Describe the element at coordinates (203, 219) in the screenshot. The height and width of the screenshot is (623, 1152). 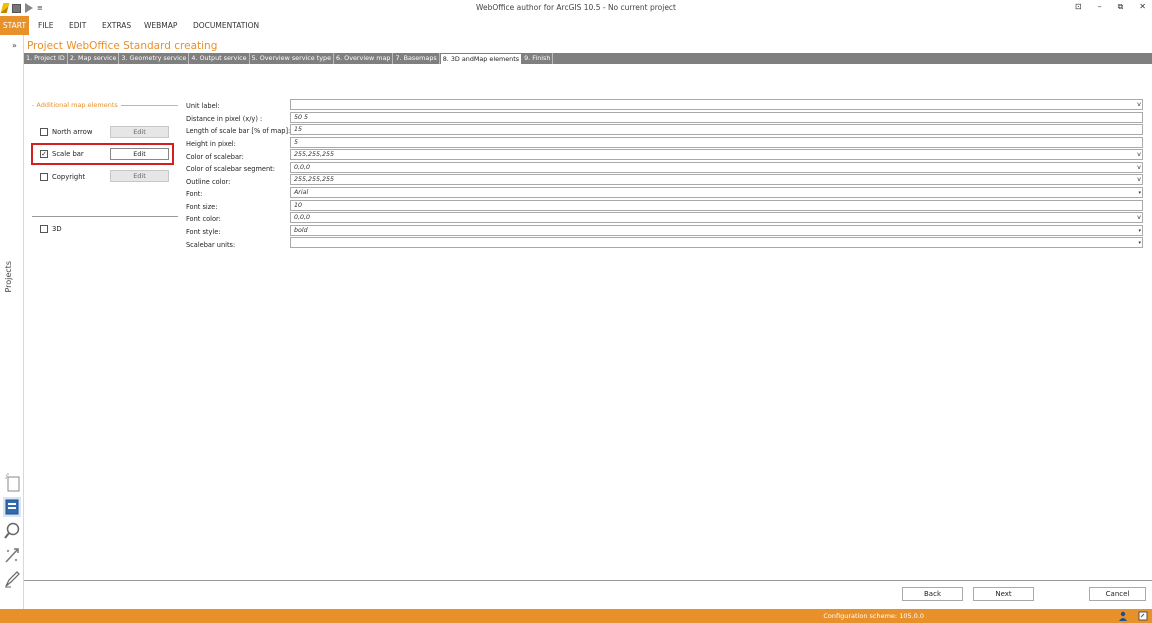
I see `font-color-label: Font color:` at that location.